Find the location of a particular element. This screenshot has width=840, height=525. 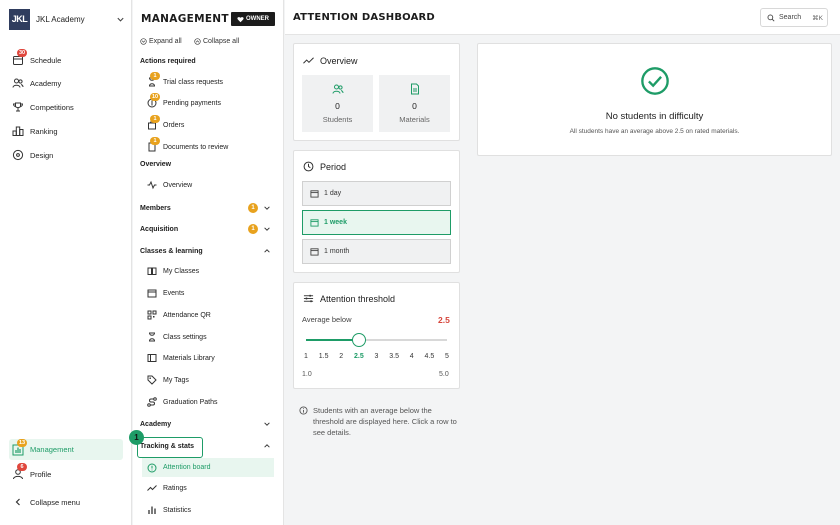

nav-design-label: Design is located at coordinates (42, 155).